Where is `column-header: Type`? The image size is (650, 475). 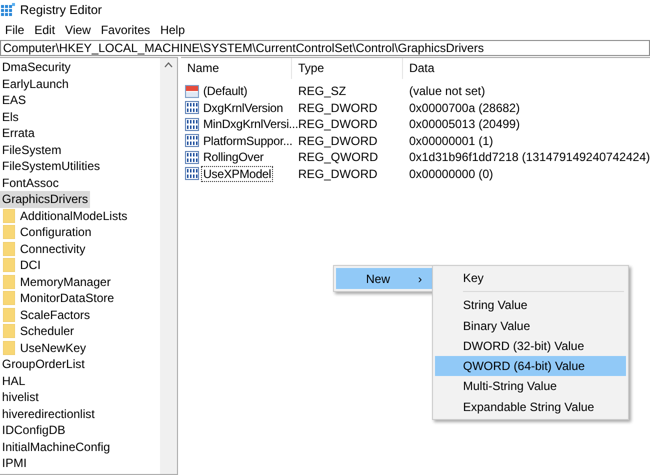
column-header: Type is located at coordinates (348, 68).